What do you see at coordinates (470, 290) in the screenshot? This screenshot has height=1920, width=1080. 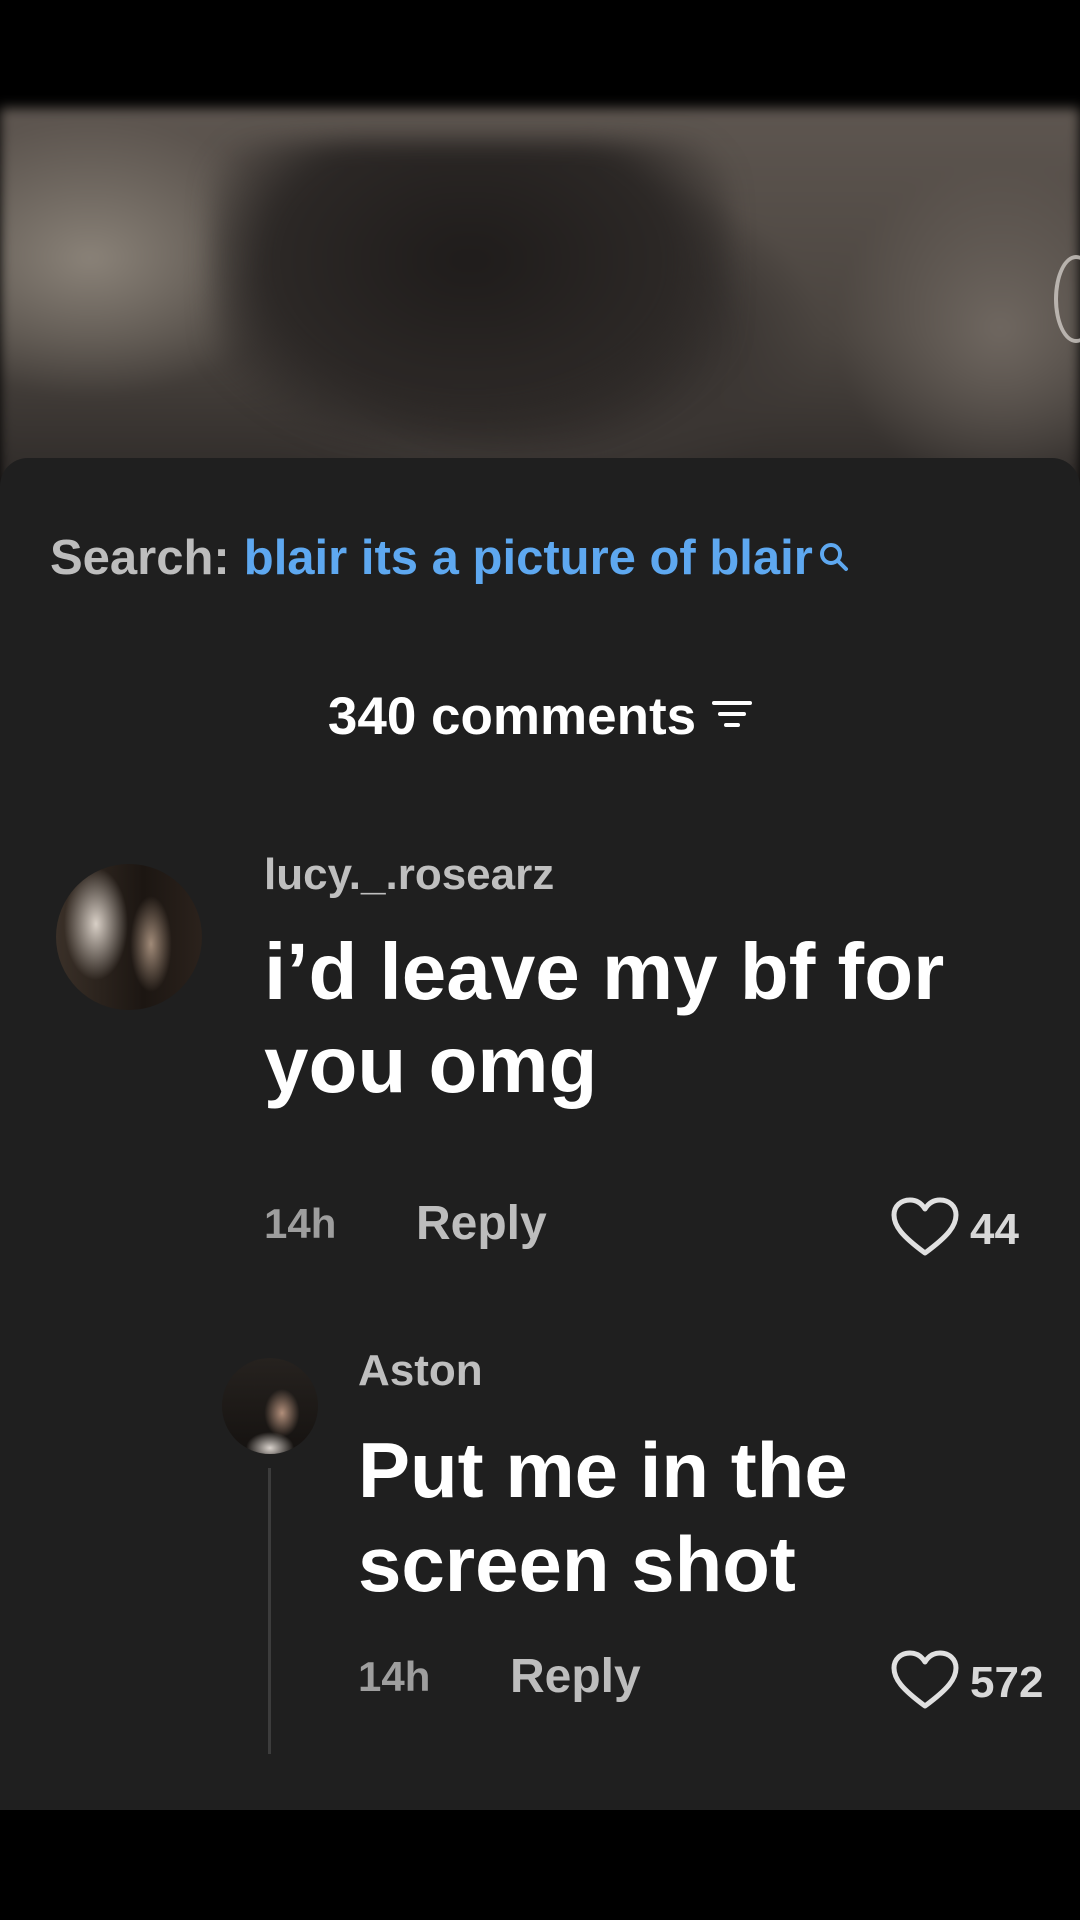 I see `video-subject` at bounding box center [470, 290].